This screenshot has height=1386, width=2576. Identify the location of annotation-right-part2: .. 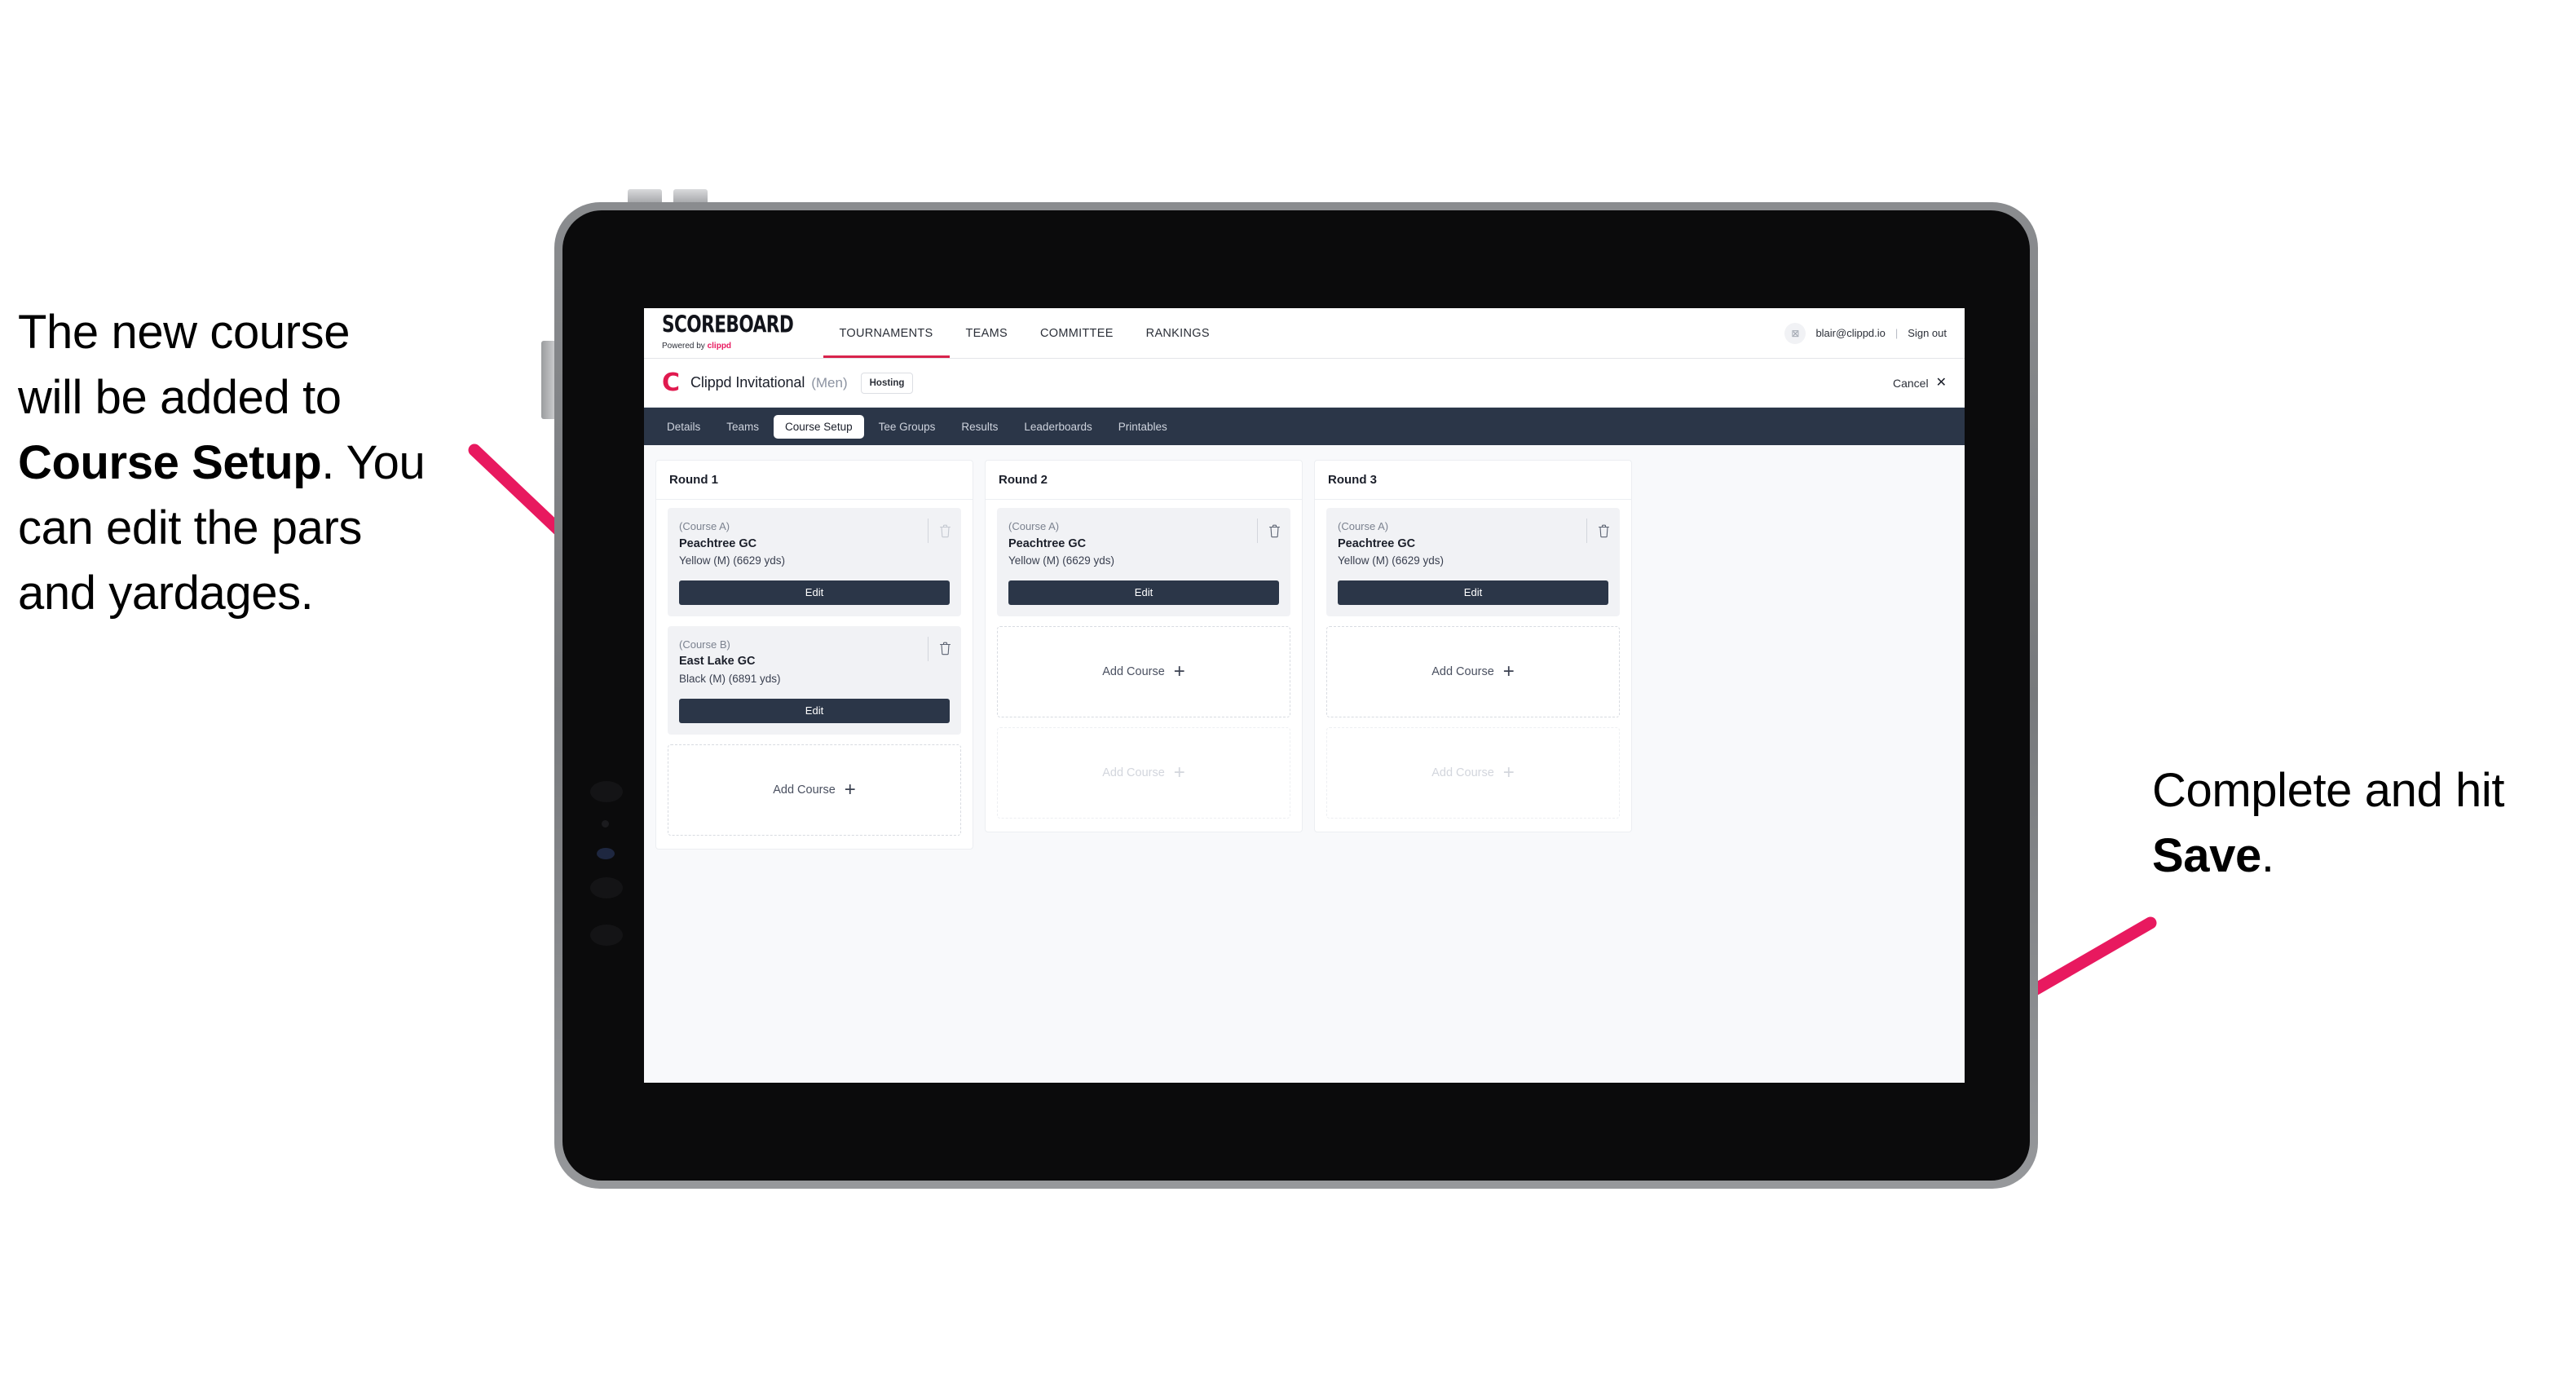
(2267, 856).